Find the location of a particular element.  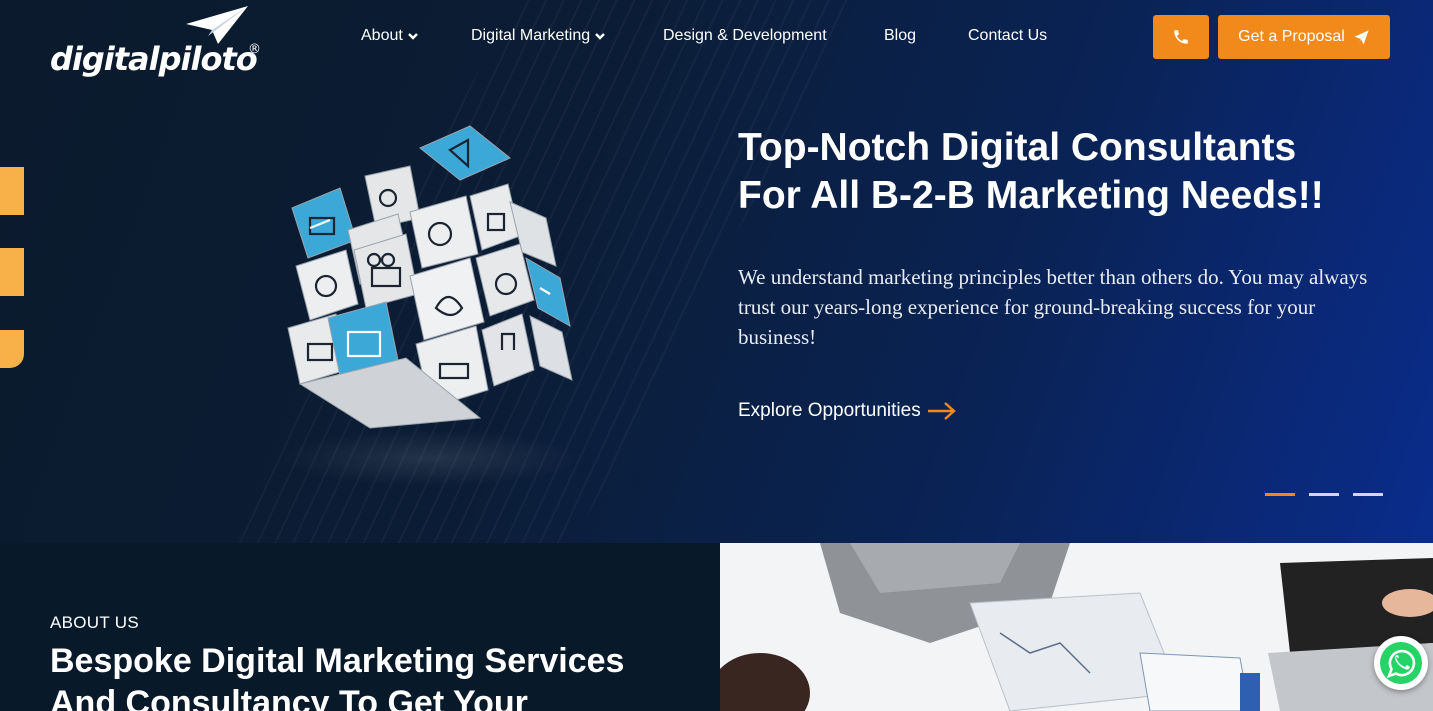

nav-blog: Blog is located at coordinates (900, 36).